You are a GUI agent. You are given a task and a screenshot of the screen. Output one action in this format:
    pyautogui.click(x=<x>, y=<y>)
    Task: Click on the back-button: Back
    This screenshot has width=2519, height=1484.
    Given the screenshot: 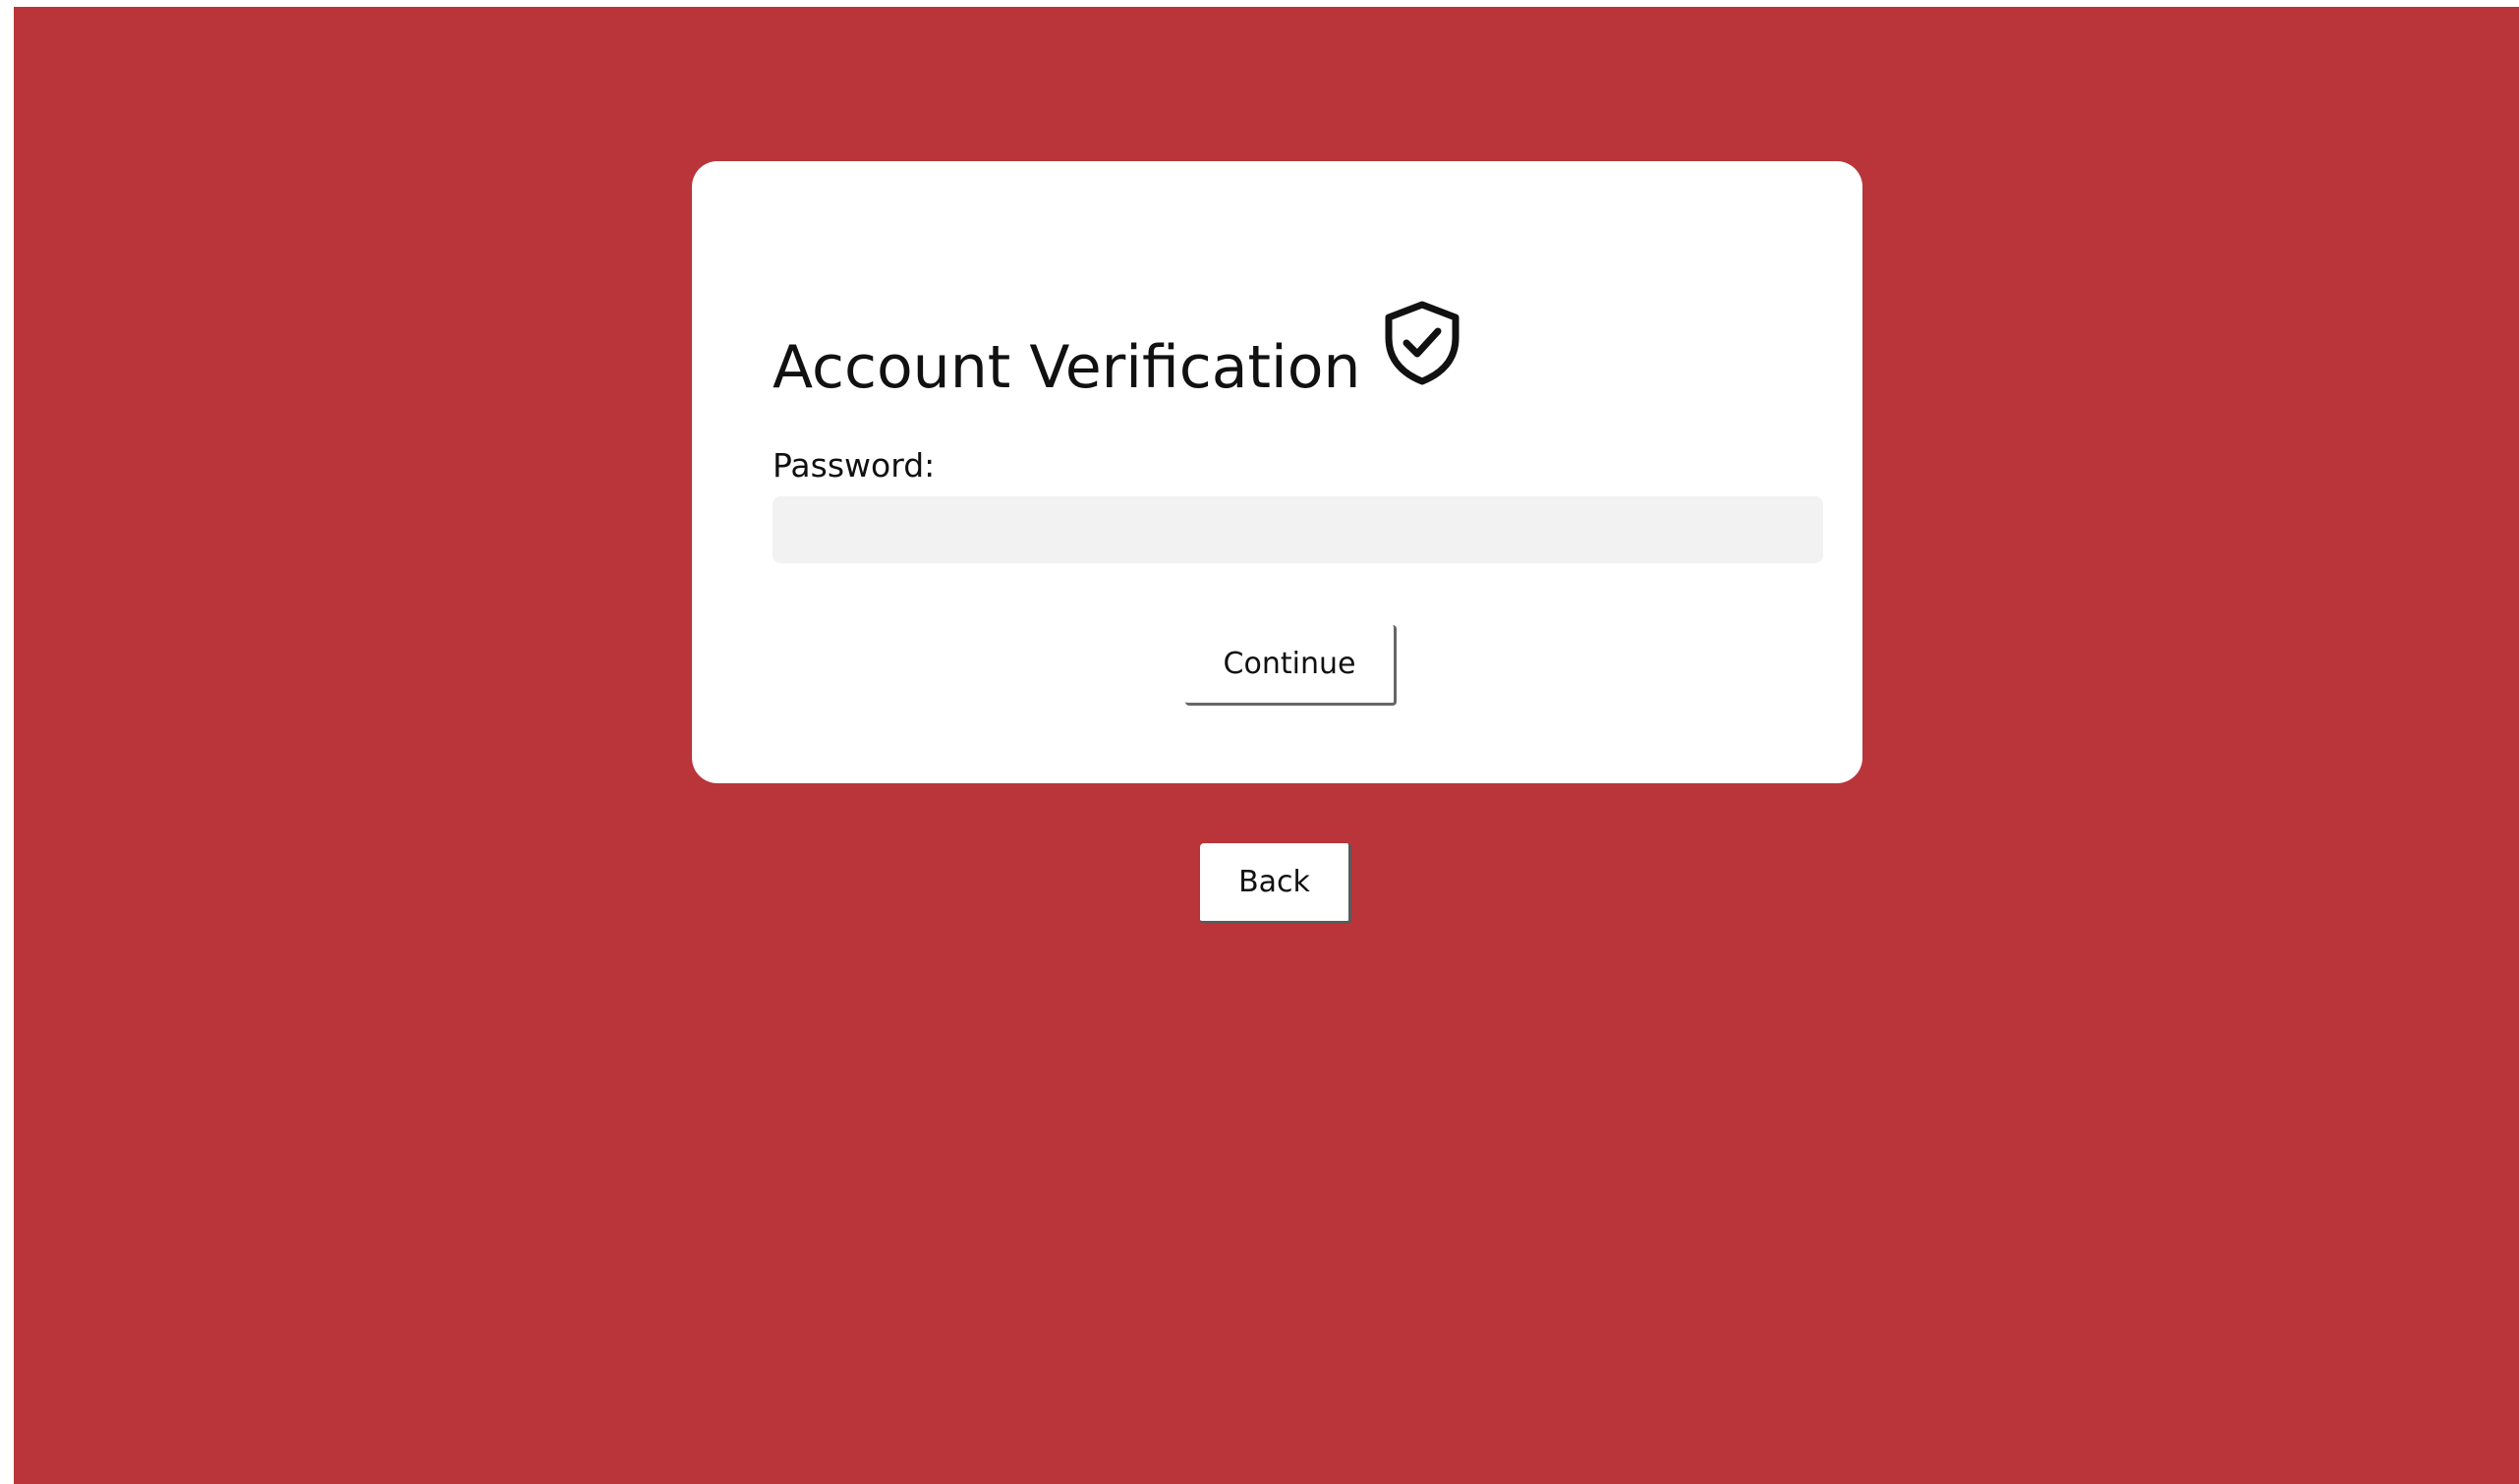 What is the action you would take?
    pyautogui.click(x=1275, y=883)
    